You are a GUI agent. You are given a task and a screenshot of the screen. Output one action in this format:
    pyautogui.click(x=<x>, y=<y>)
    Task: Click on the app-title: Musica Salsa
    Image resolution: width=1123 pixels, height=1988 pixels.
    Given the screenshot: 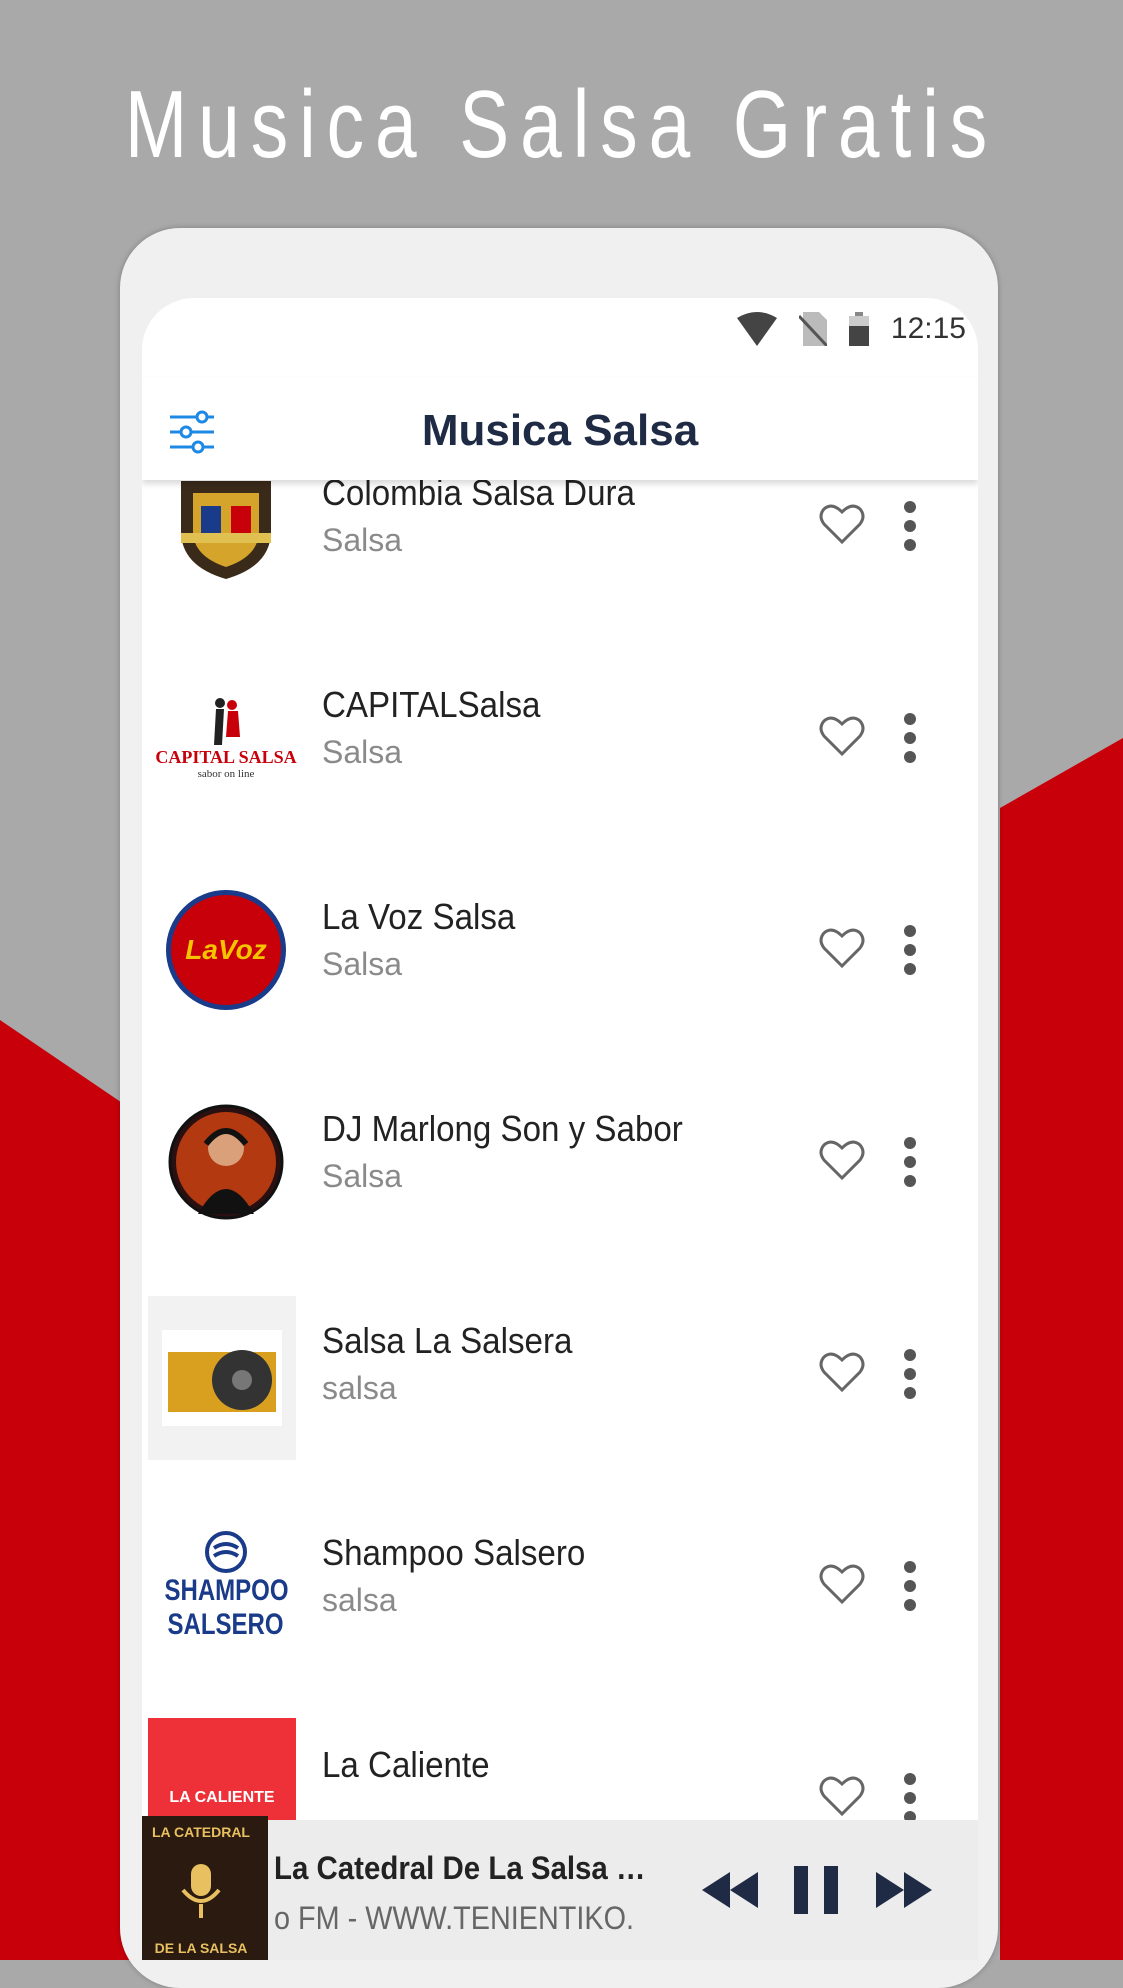 What is the action you would take?
    pyautogui.click(x=560, y=430)
    